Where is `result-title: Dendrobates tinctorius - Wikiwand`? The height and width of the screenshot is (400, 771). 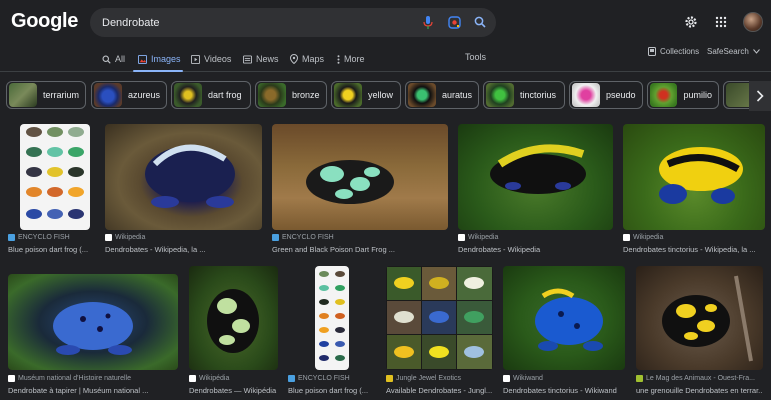
result-title: Dendrobates tinctorius - Wikiwand is located at coordinates (564, 390).